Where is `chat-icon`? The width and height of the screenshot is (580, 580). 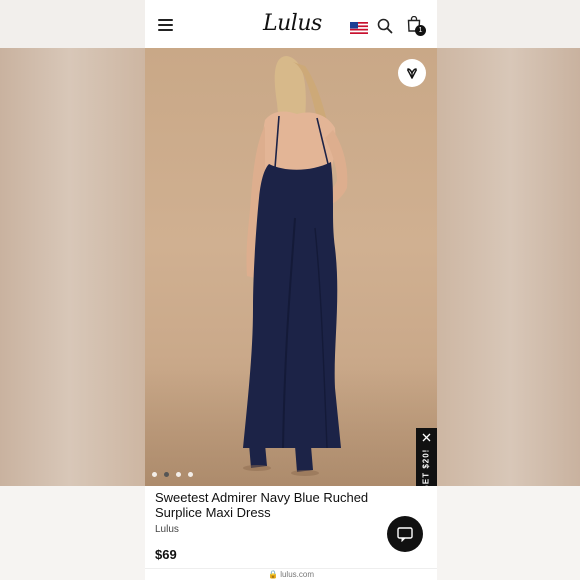
chat-icon is located at coordinates (405, 534).